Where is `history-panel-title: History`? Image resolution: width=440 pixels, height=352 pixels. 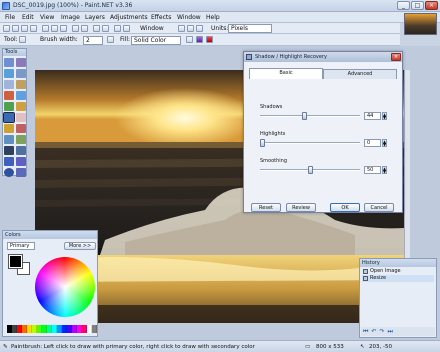
history-panel-title: History is located at coordinates (398, 263).